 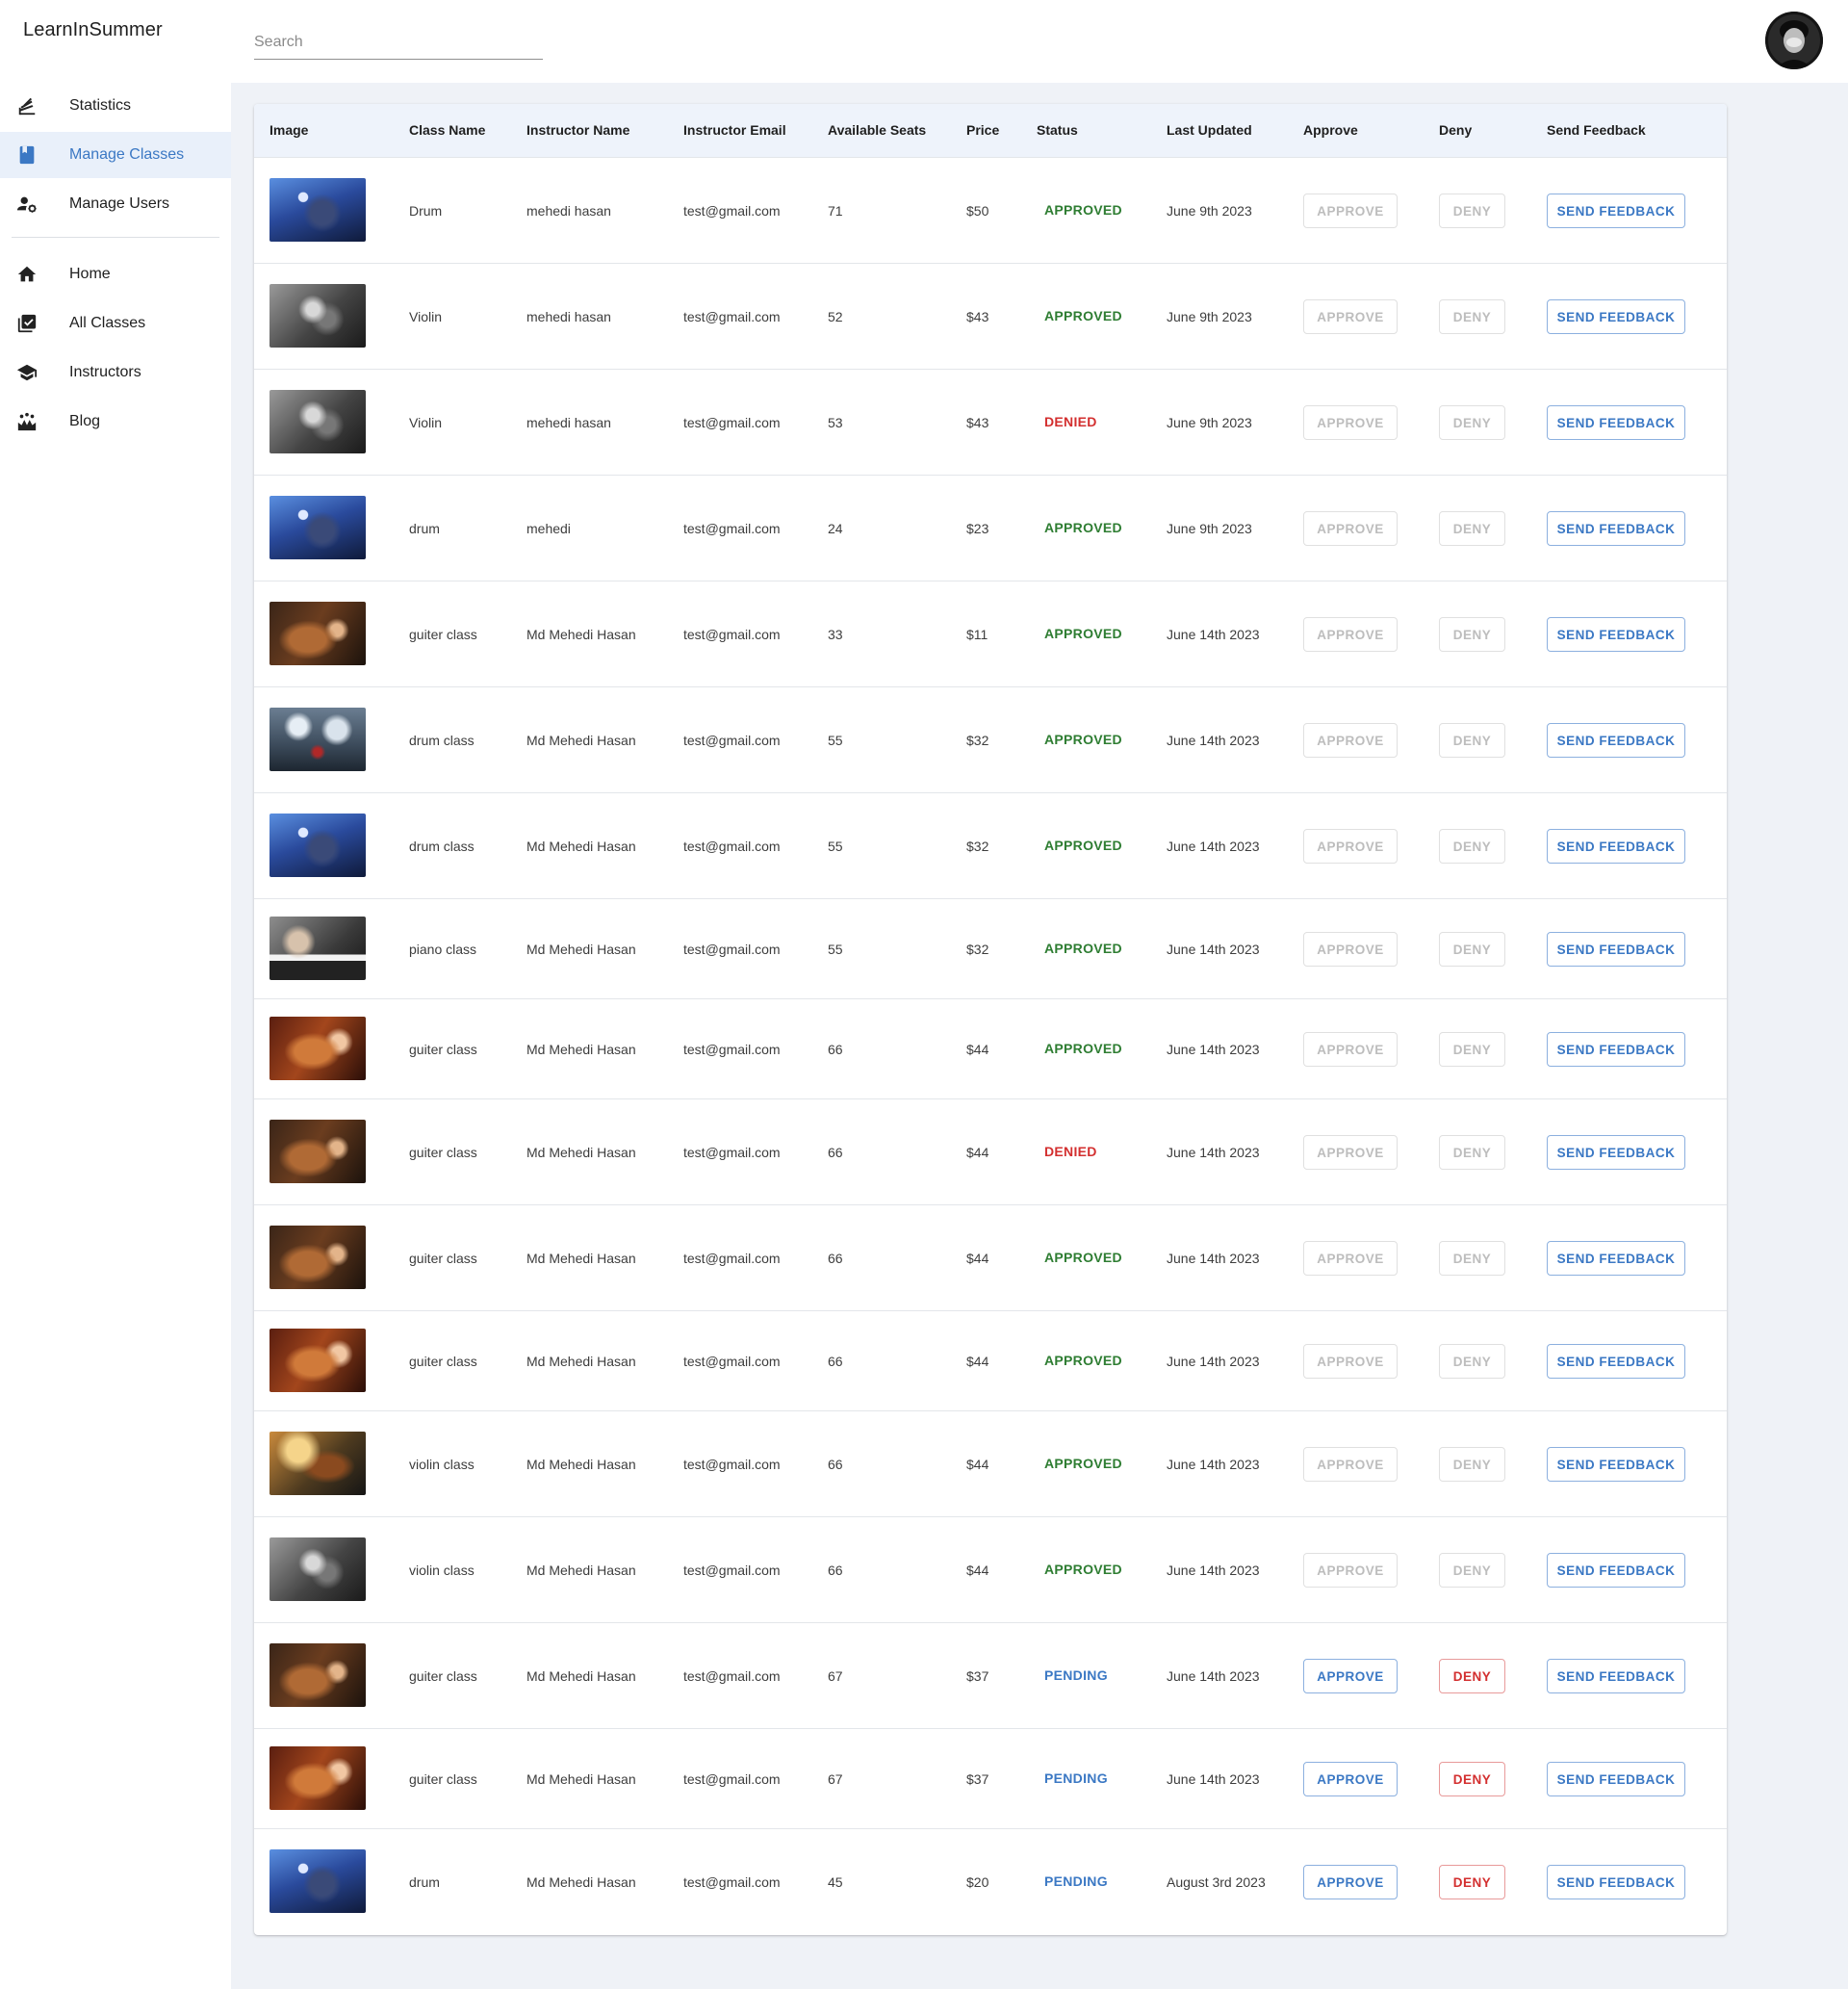 What do you see at coordinates (568, 211) in the screenshot?
I see `instructor-name-cell: mehedi hasan` at bounding box center [568, 211].